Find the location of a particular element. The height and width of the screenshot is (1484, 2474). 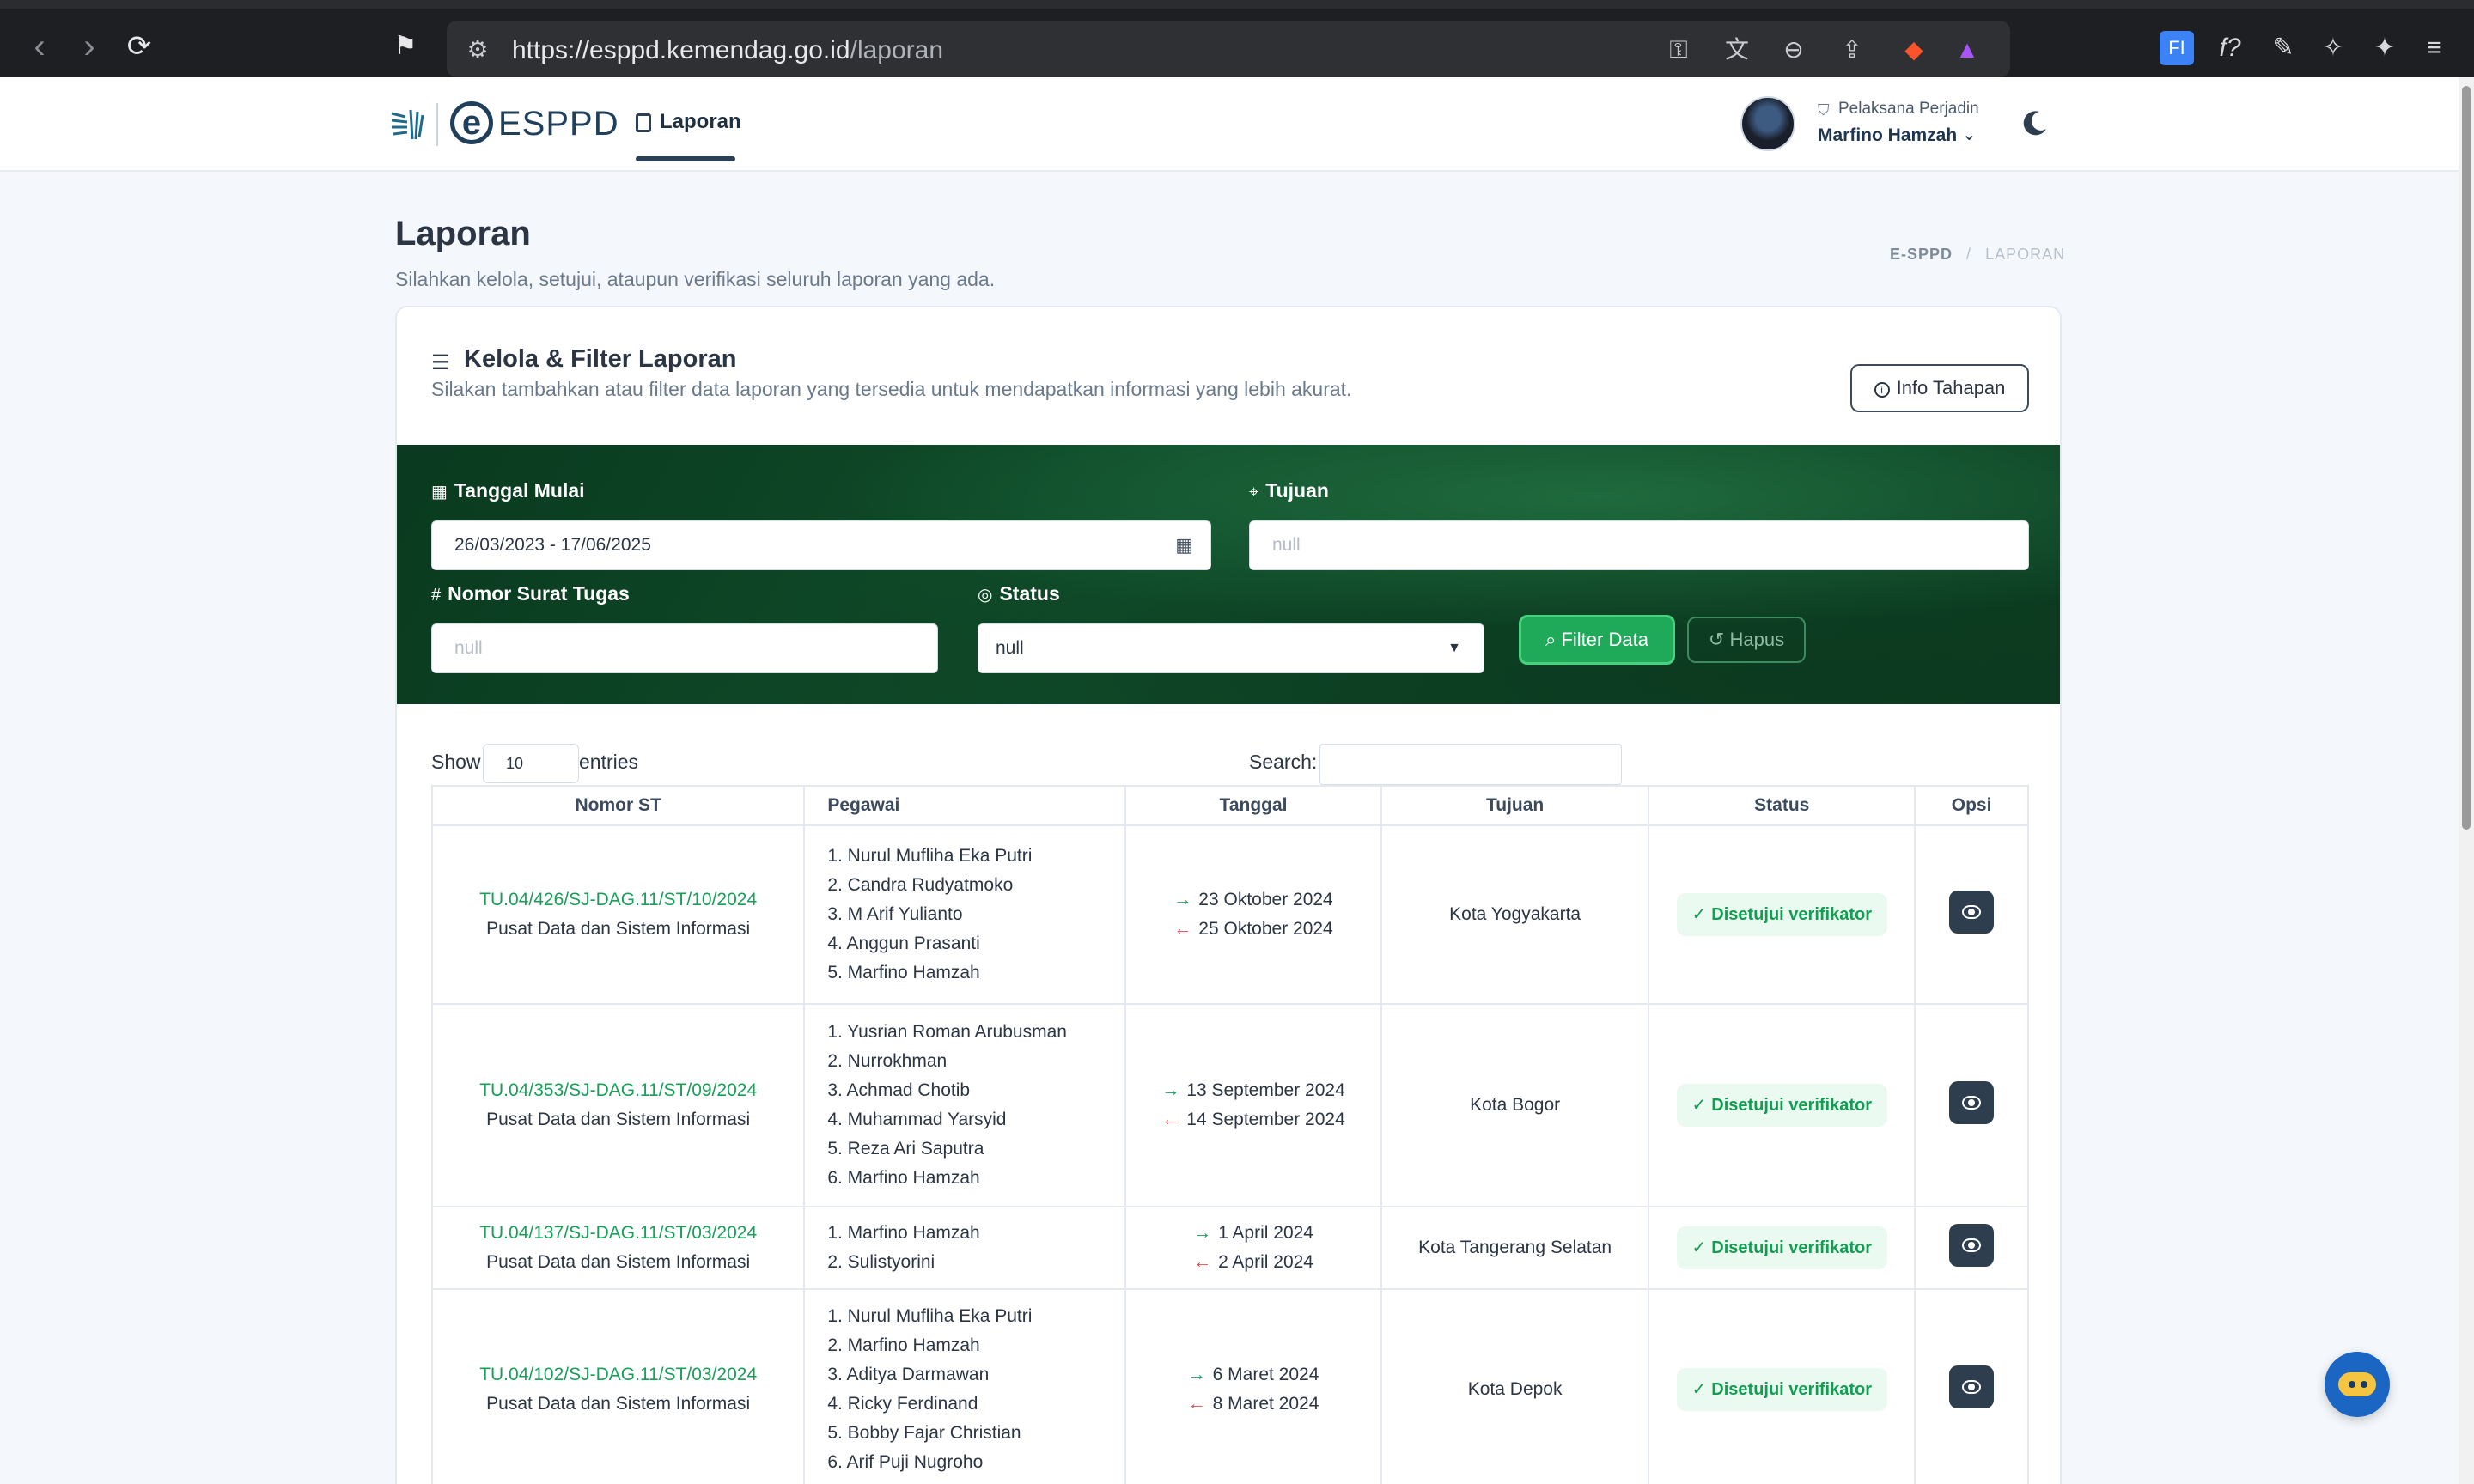

column-header-pegawai: Pegawai is located at coordinates (964, 806).